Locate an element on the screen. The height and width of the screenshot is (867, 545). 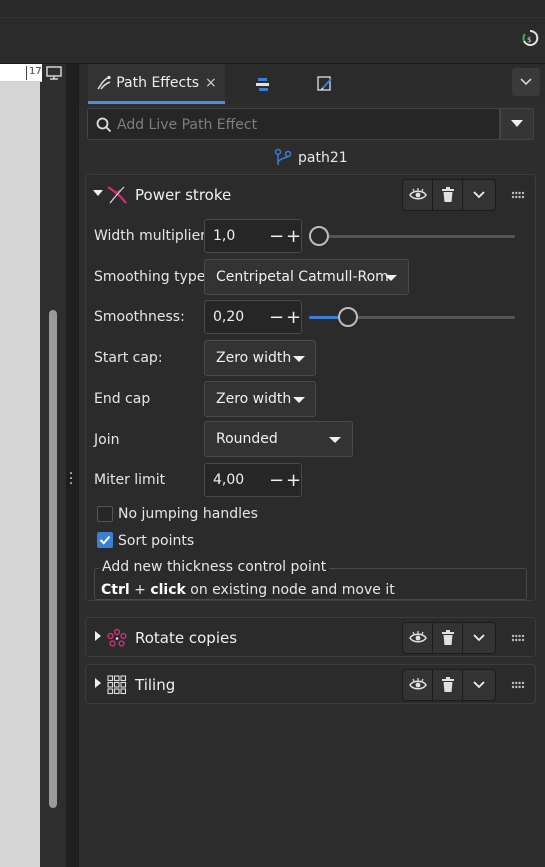
start-cap-label: Start cap: is located at coordinates (128, 358).